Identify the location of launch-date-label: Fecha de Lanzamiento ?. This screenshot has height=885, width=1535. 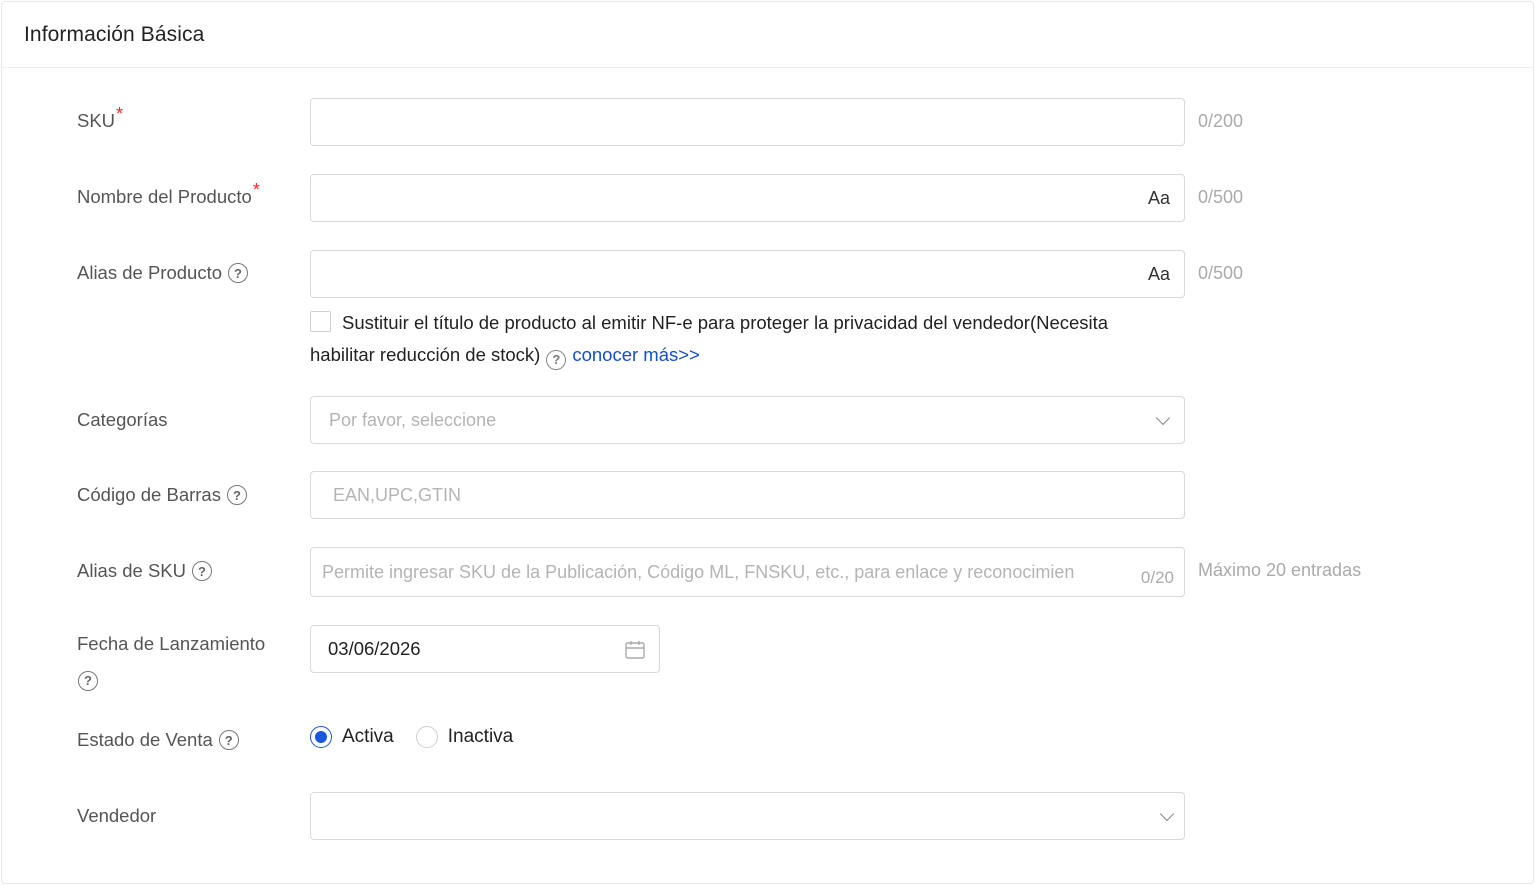
(182, 660).